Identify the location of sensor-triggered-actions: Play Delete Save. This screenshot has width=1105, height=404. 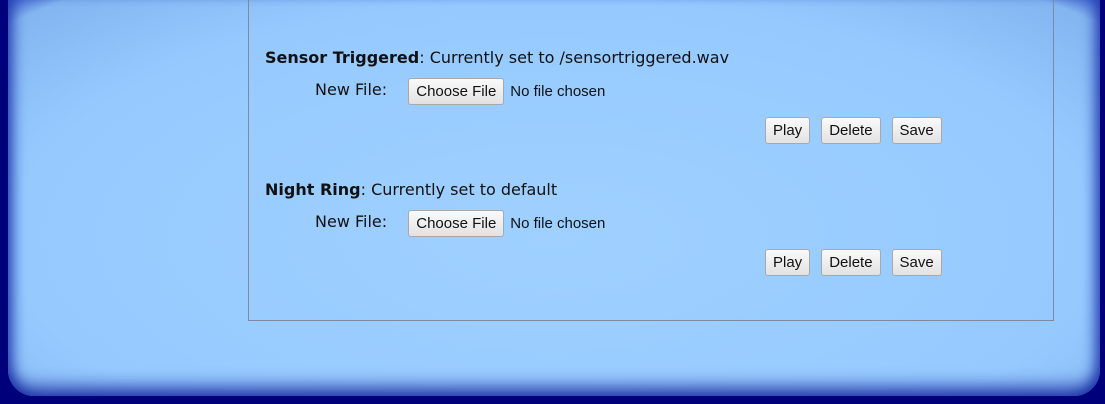
(848, 130).